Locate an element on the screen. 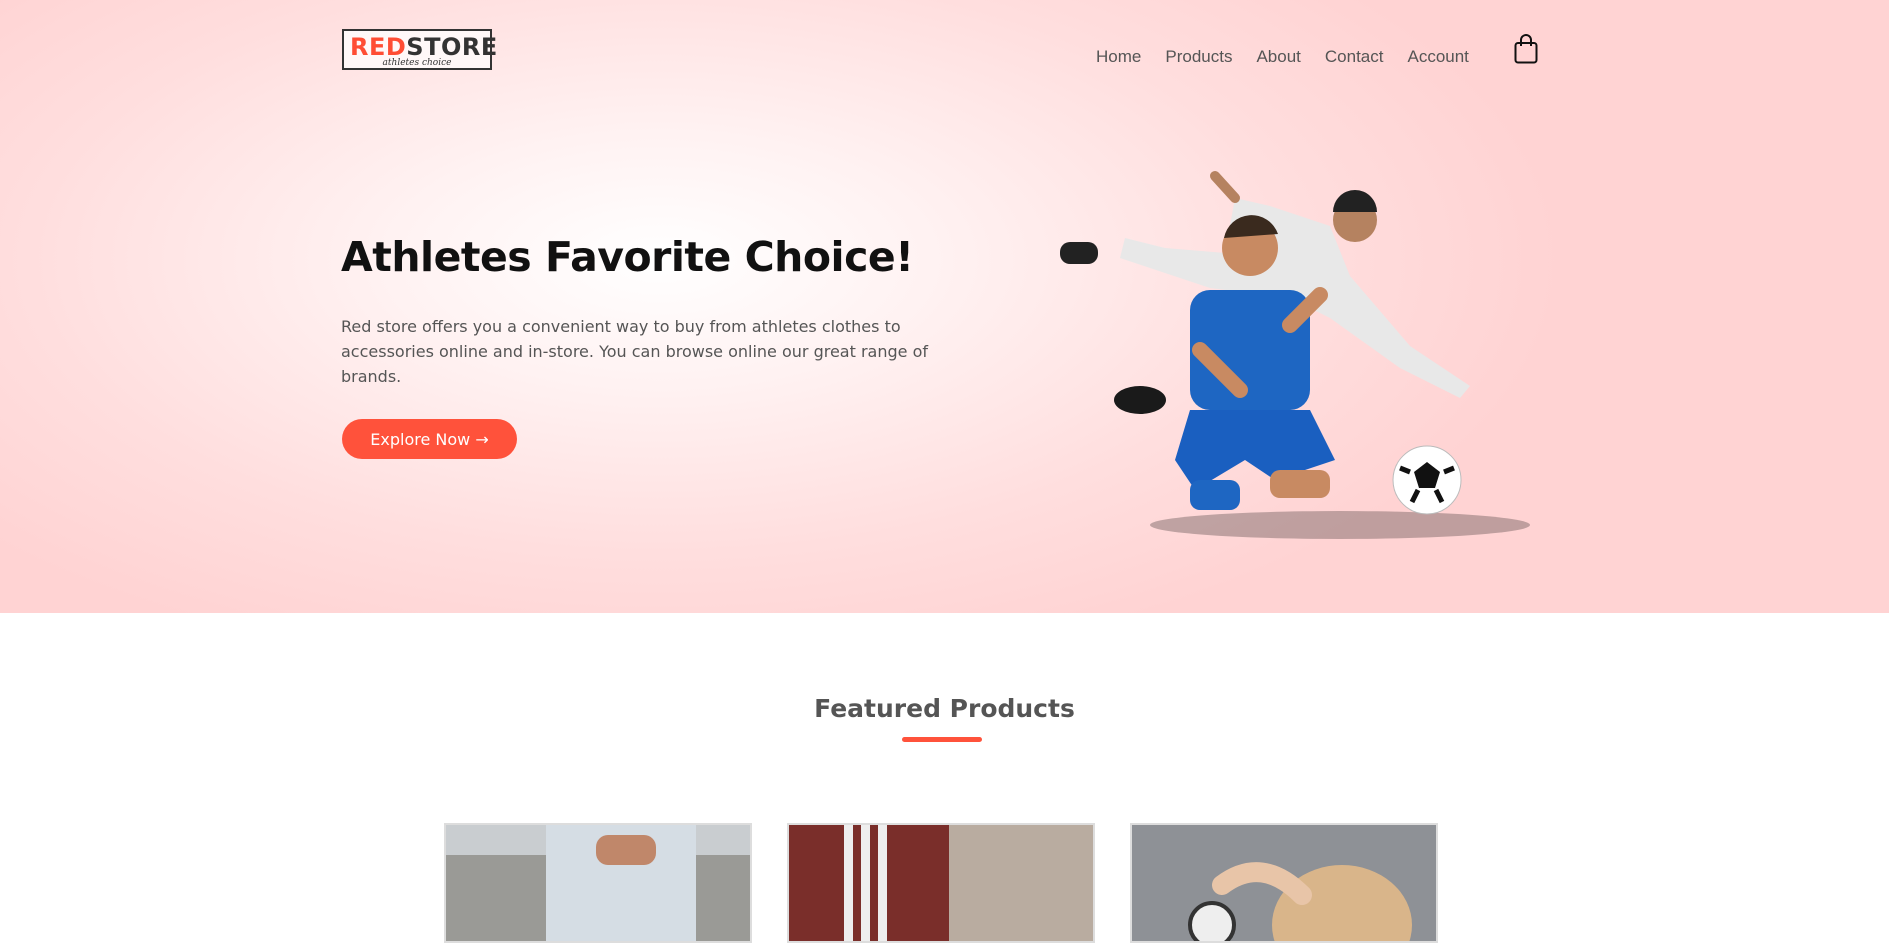  nav-about: About is located at coordinates (1278, 57).